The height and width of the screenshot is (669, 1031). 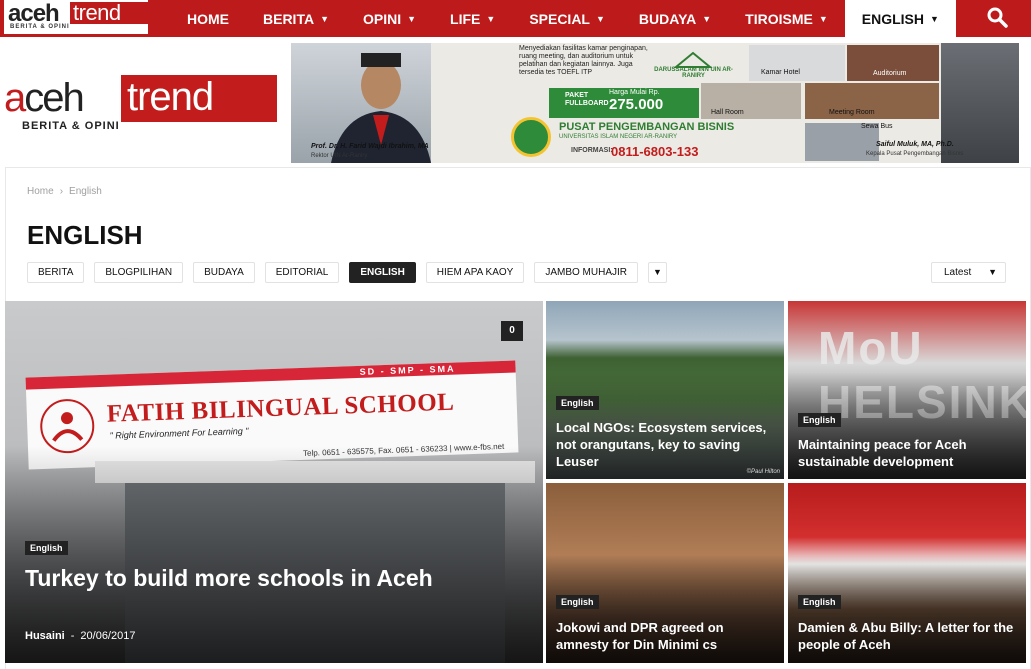 I want to click on logo-word-aceh: aceh, so click(x=44, y=98).